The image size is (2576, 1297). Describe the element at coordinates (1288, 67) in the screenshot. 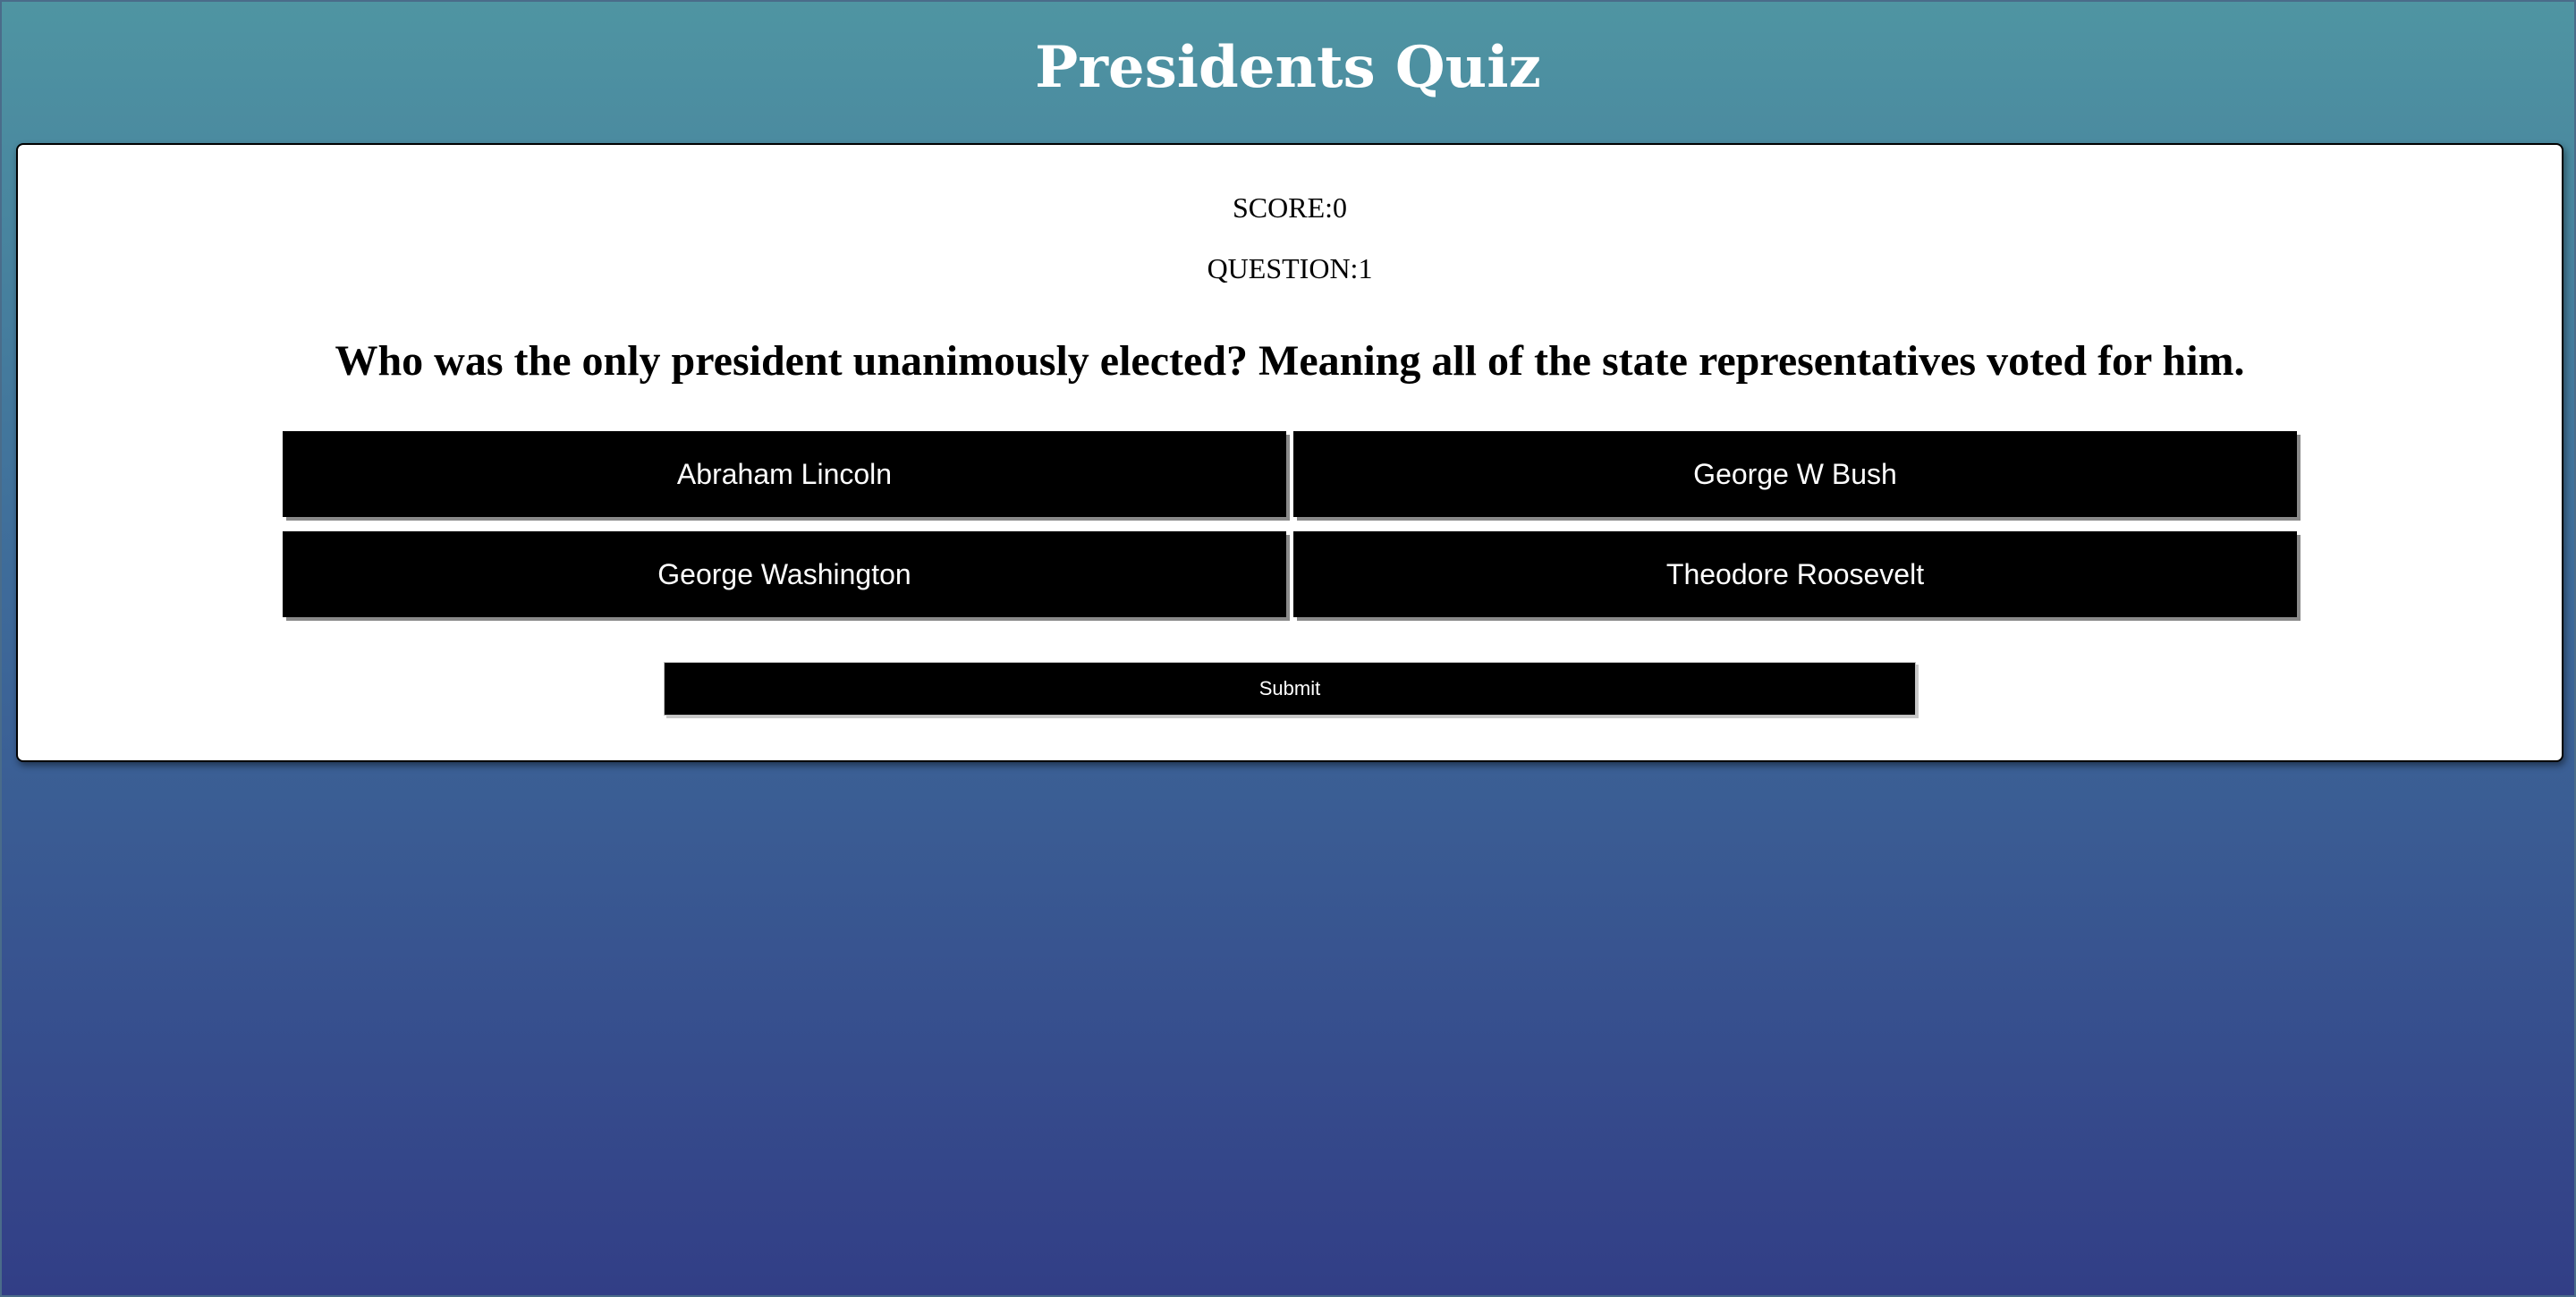

I see `page-title: Presidents Quiz` at that location.